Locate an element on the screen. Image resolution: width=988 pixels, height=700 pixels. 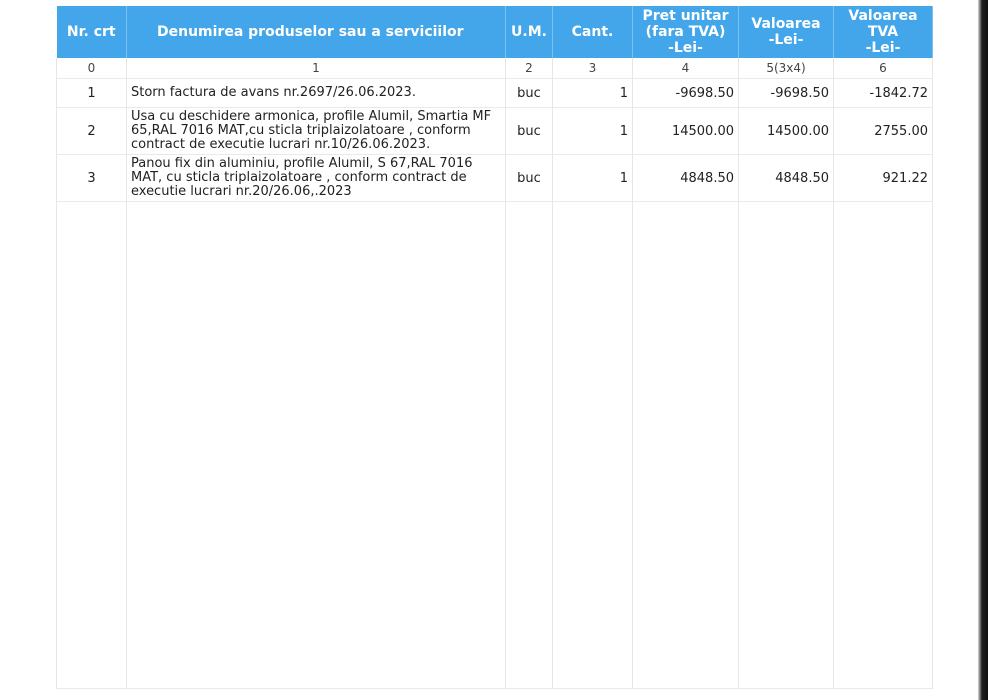
row-nr: 3 is located at coordinates (91, 178).